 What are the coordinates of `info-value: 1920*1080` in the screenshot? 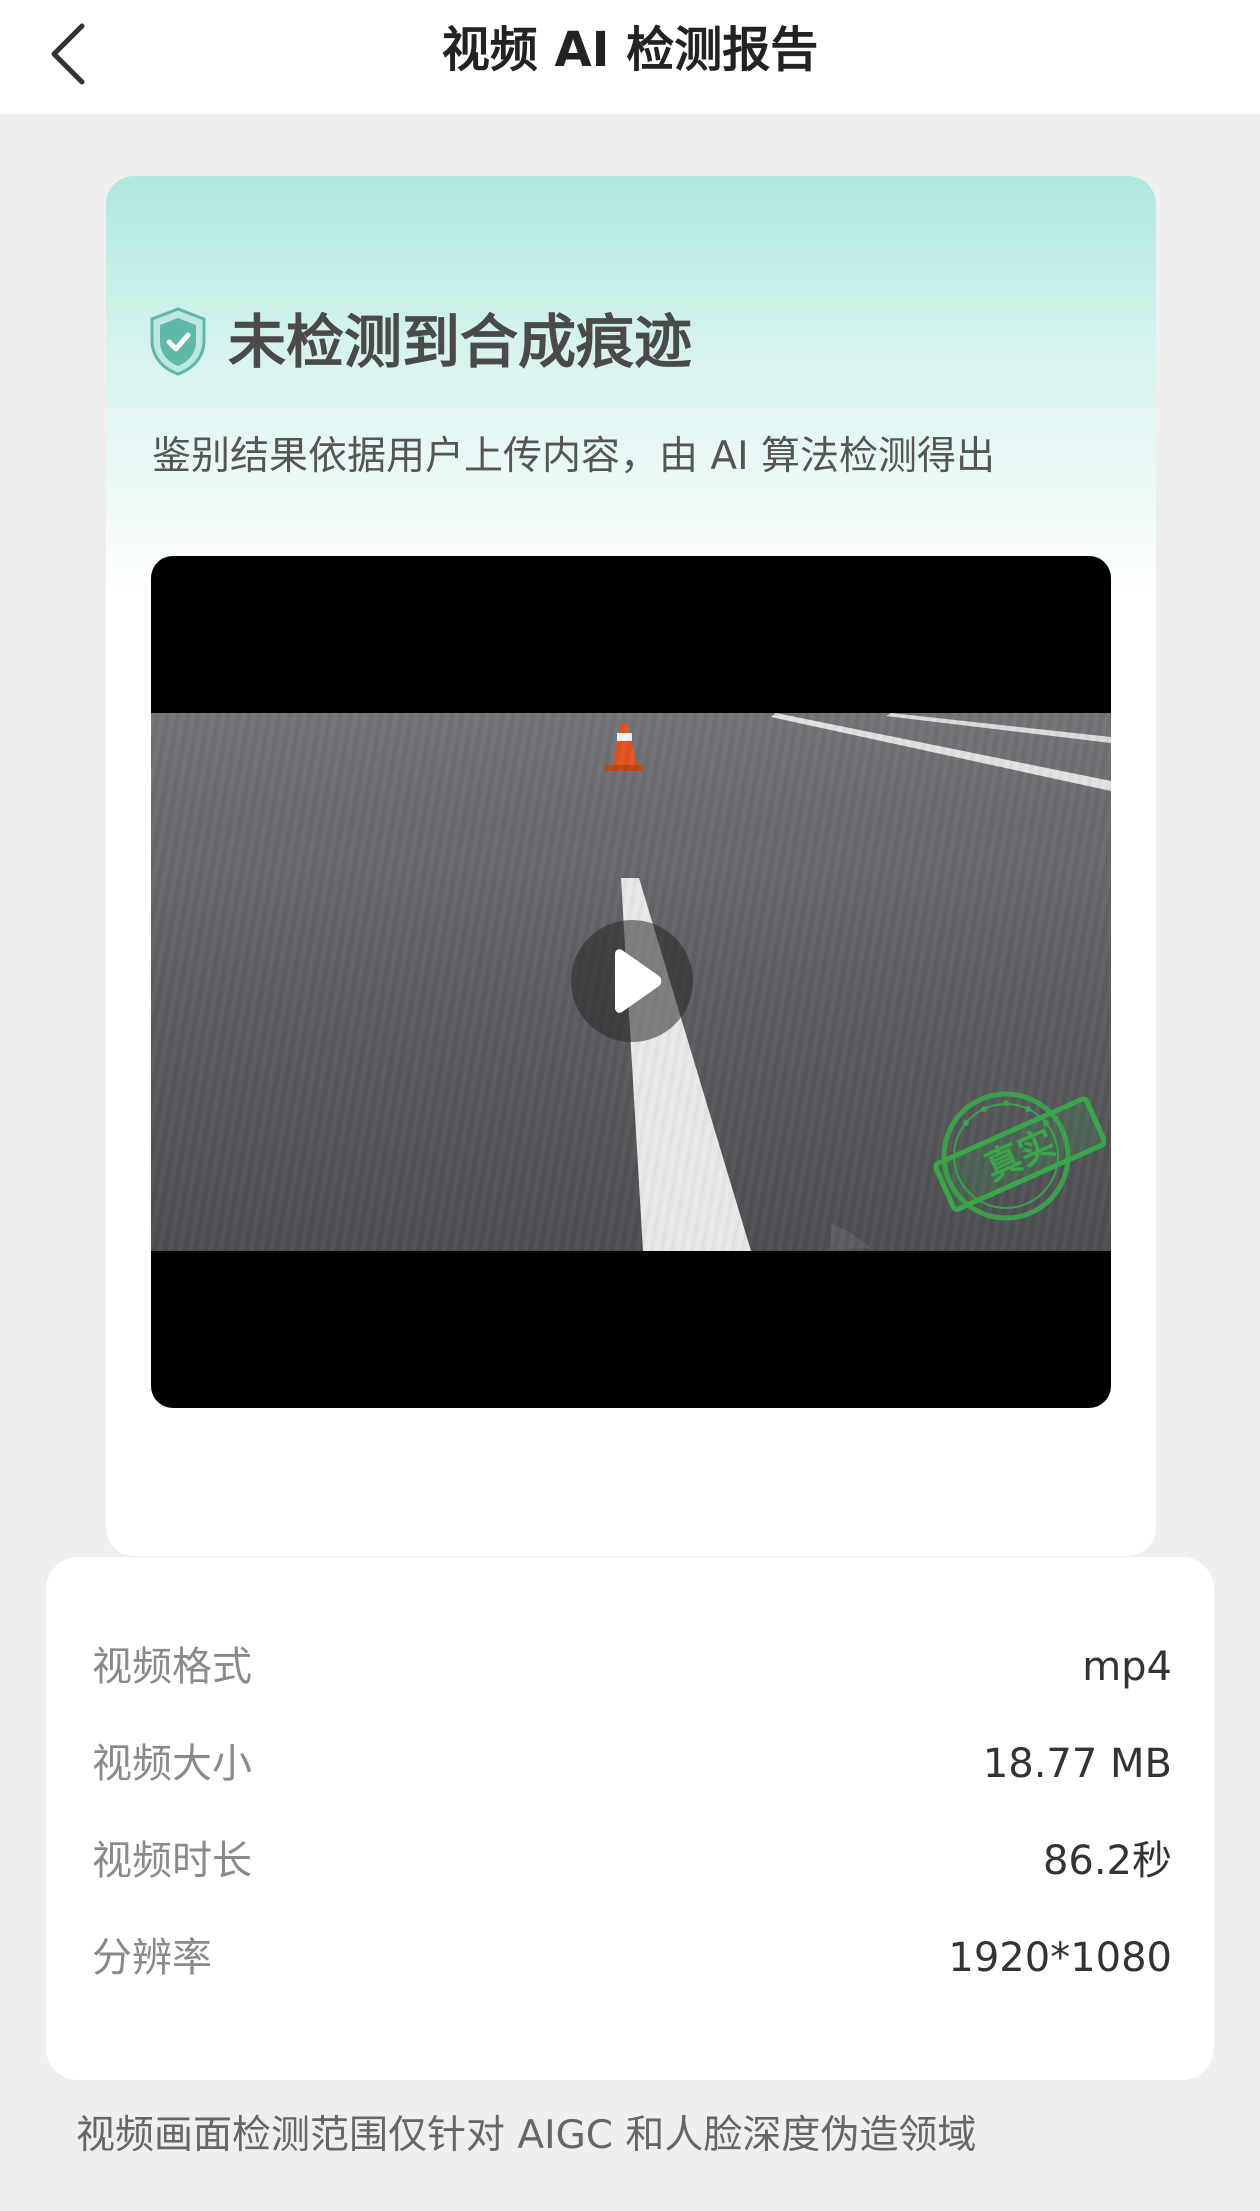 It's located at (1060, 1958).